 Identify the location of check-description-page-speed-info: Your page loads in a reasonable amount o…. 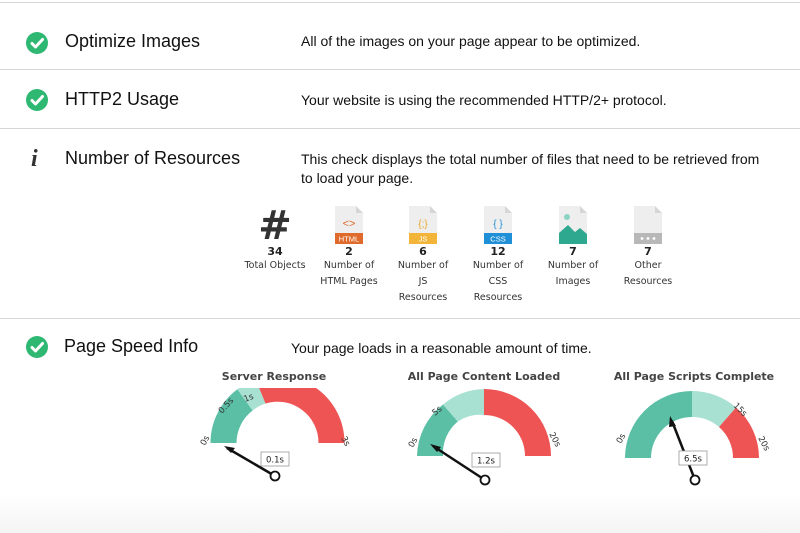
(441, 348).